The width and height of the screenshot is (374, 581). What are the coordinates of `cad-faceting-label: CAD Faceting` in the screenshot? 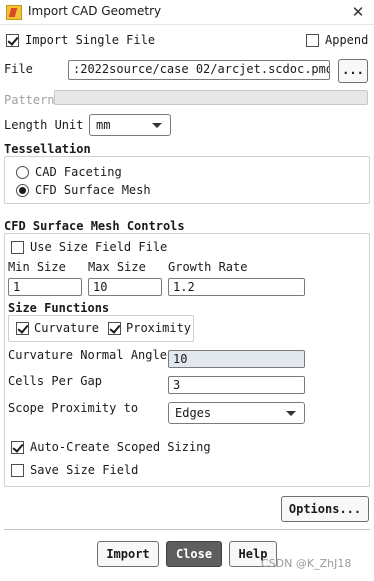 It's located at (78, 172).